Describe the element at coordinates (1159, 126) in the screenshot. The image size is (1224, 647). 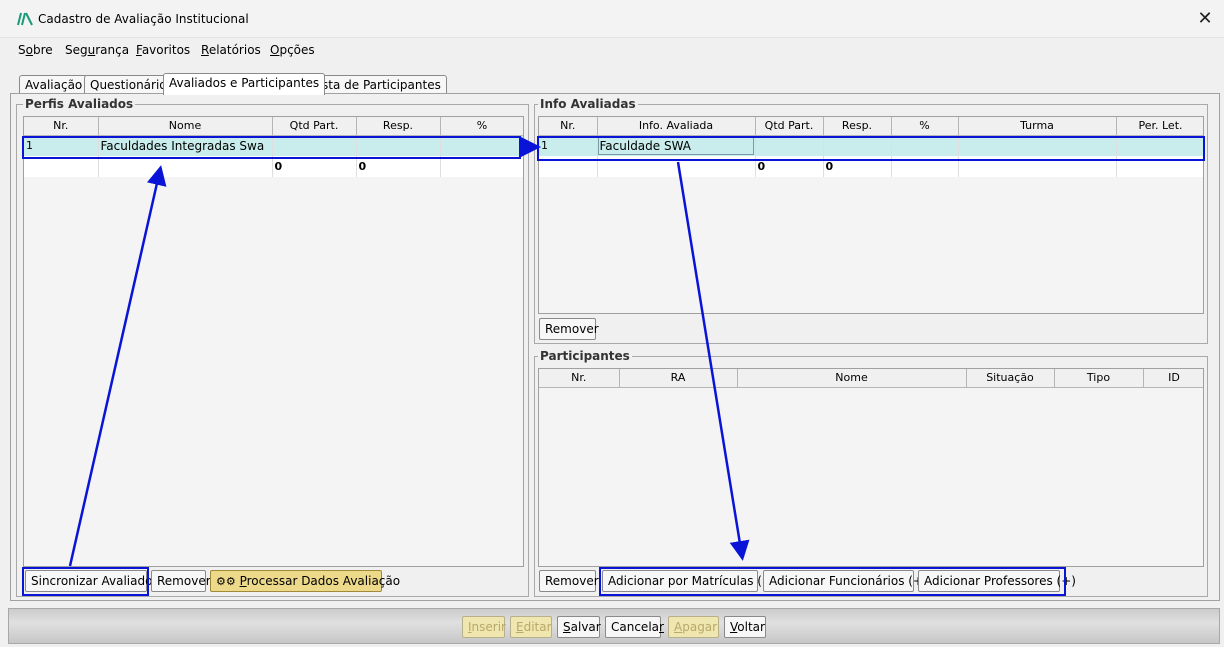
I see `col-per-let: Per. Let.` at that location.